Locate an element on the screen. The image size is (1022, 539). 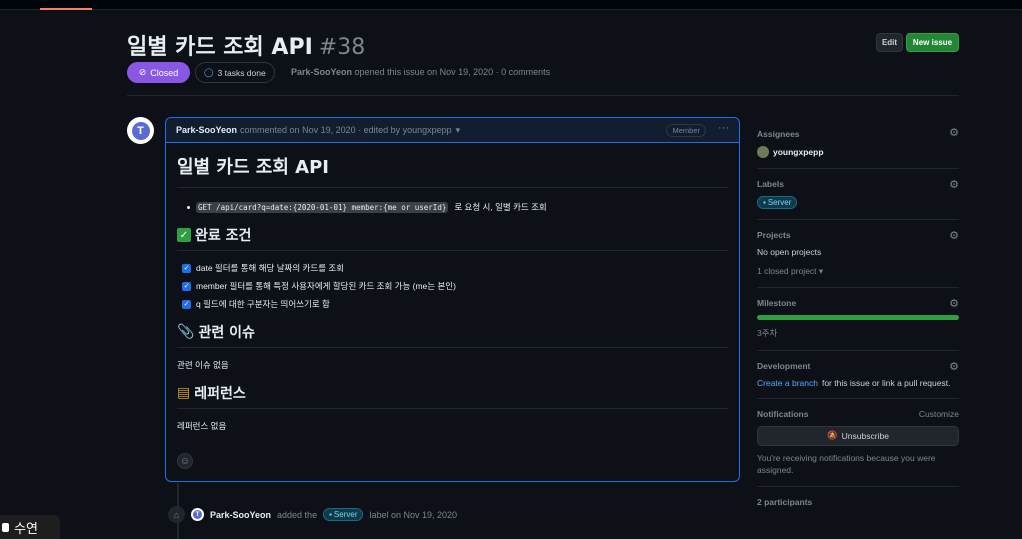
projects-value: No open projects is located at coordinates (789, 252).